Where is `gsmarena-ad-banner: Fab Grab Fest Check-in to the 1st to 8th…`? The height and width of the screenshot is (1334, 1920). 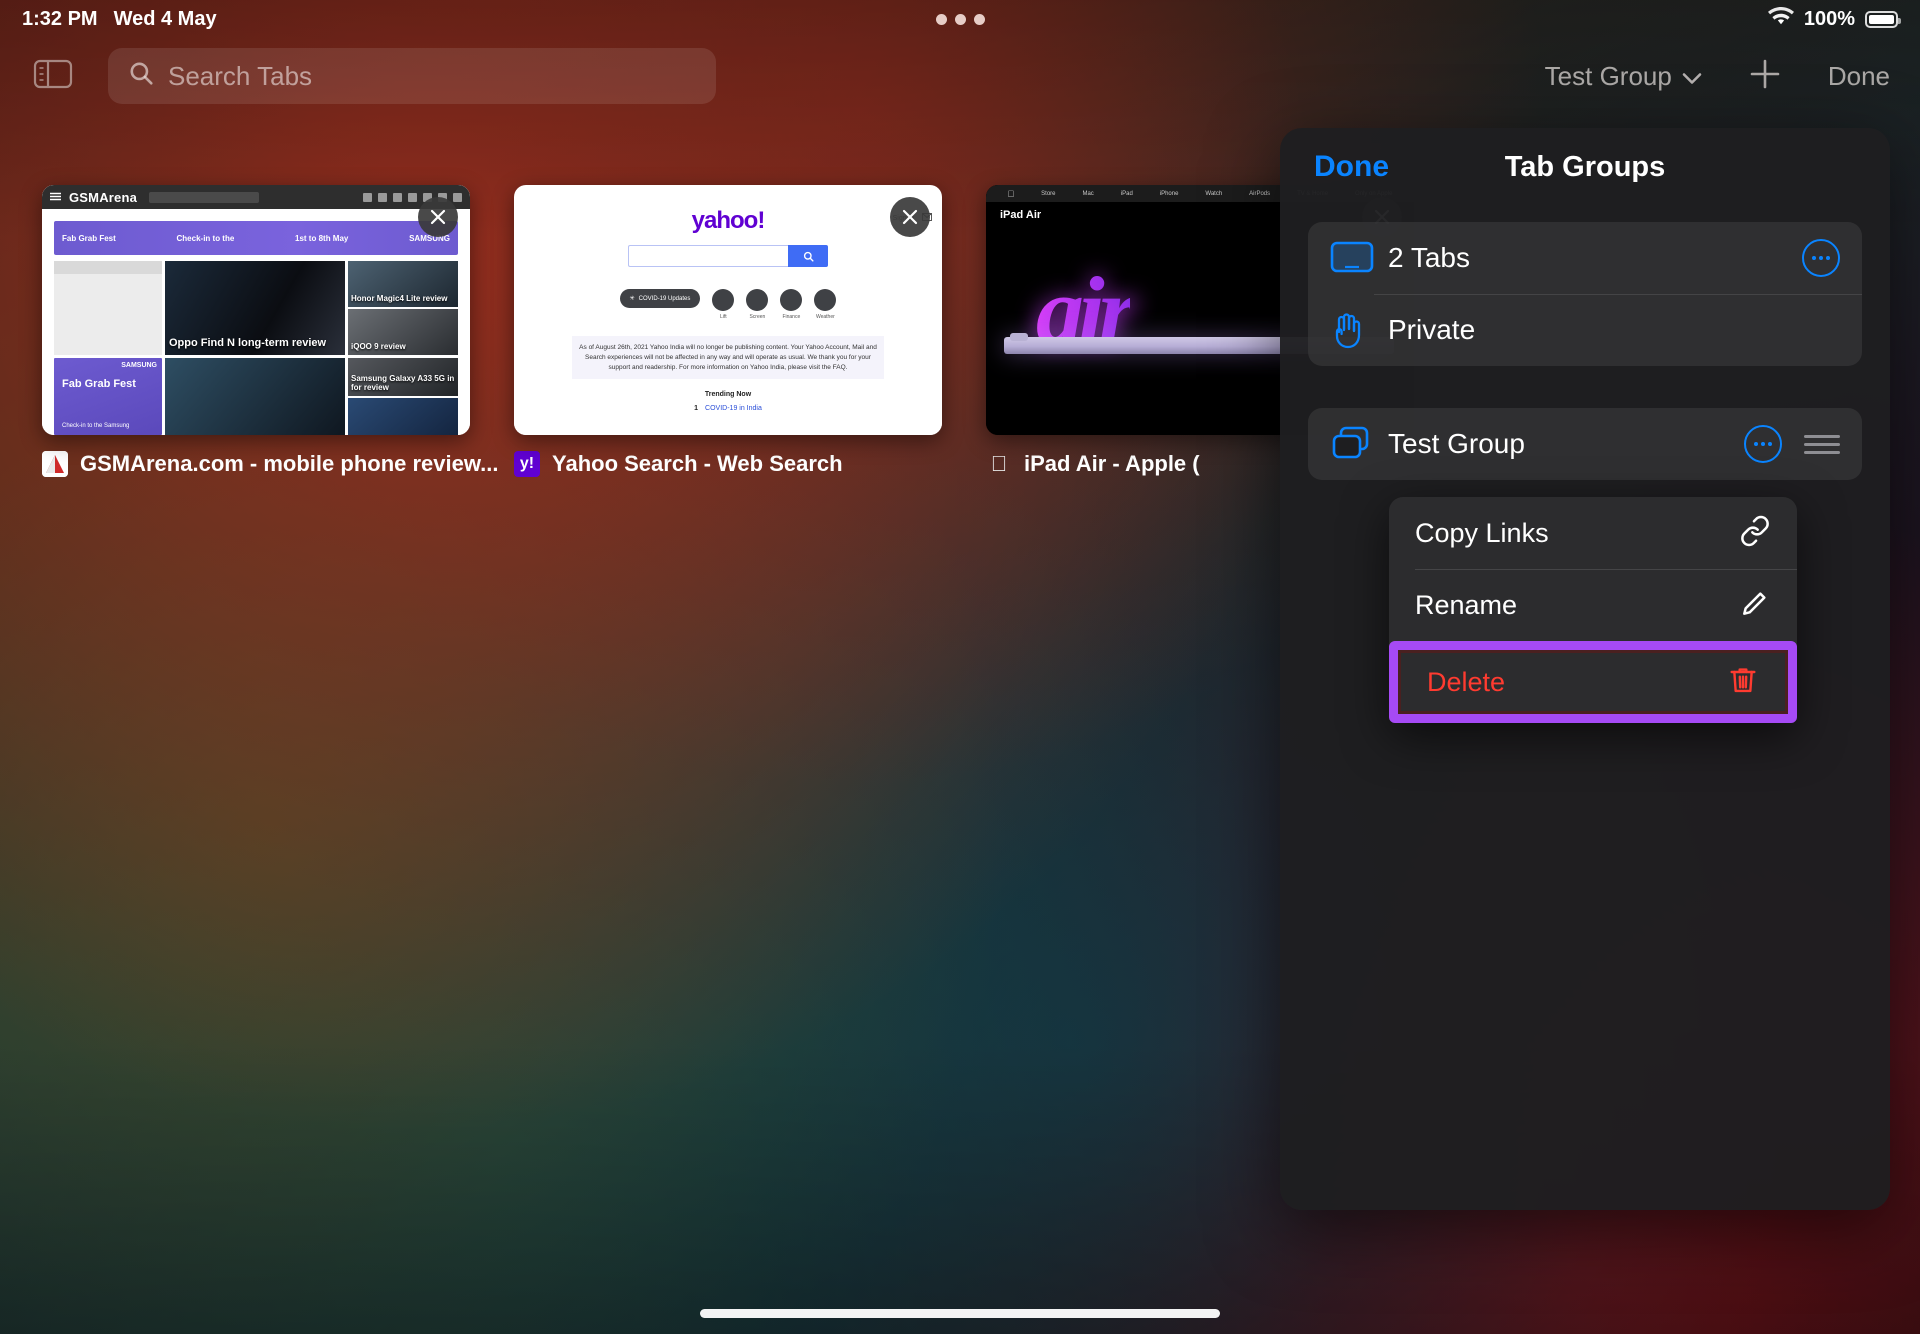 gsmarena-ad-banner: Fab Grab Fest Check-in to the 1st to 8th… is located at coordinates (256, 238).